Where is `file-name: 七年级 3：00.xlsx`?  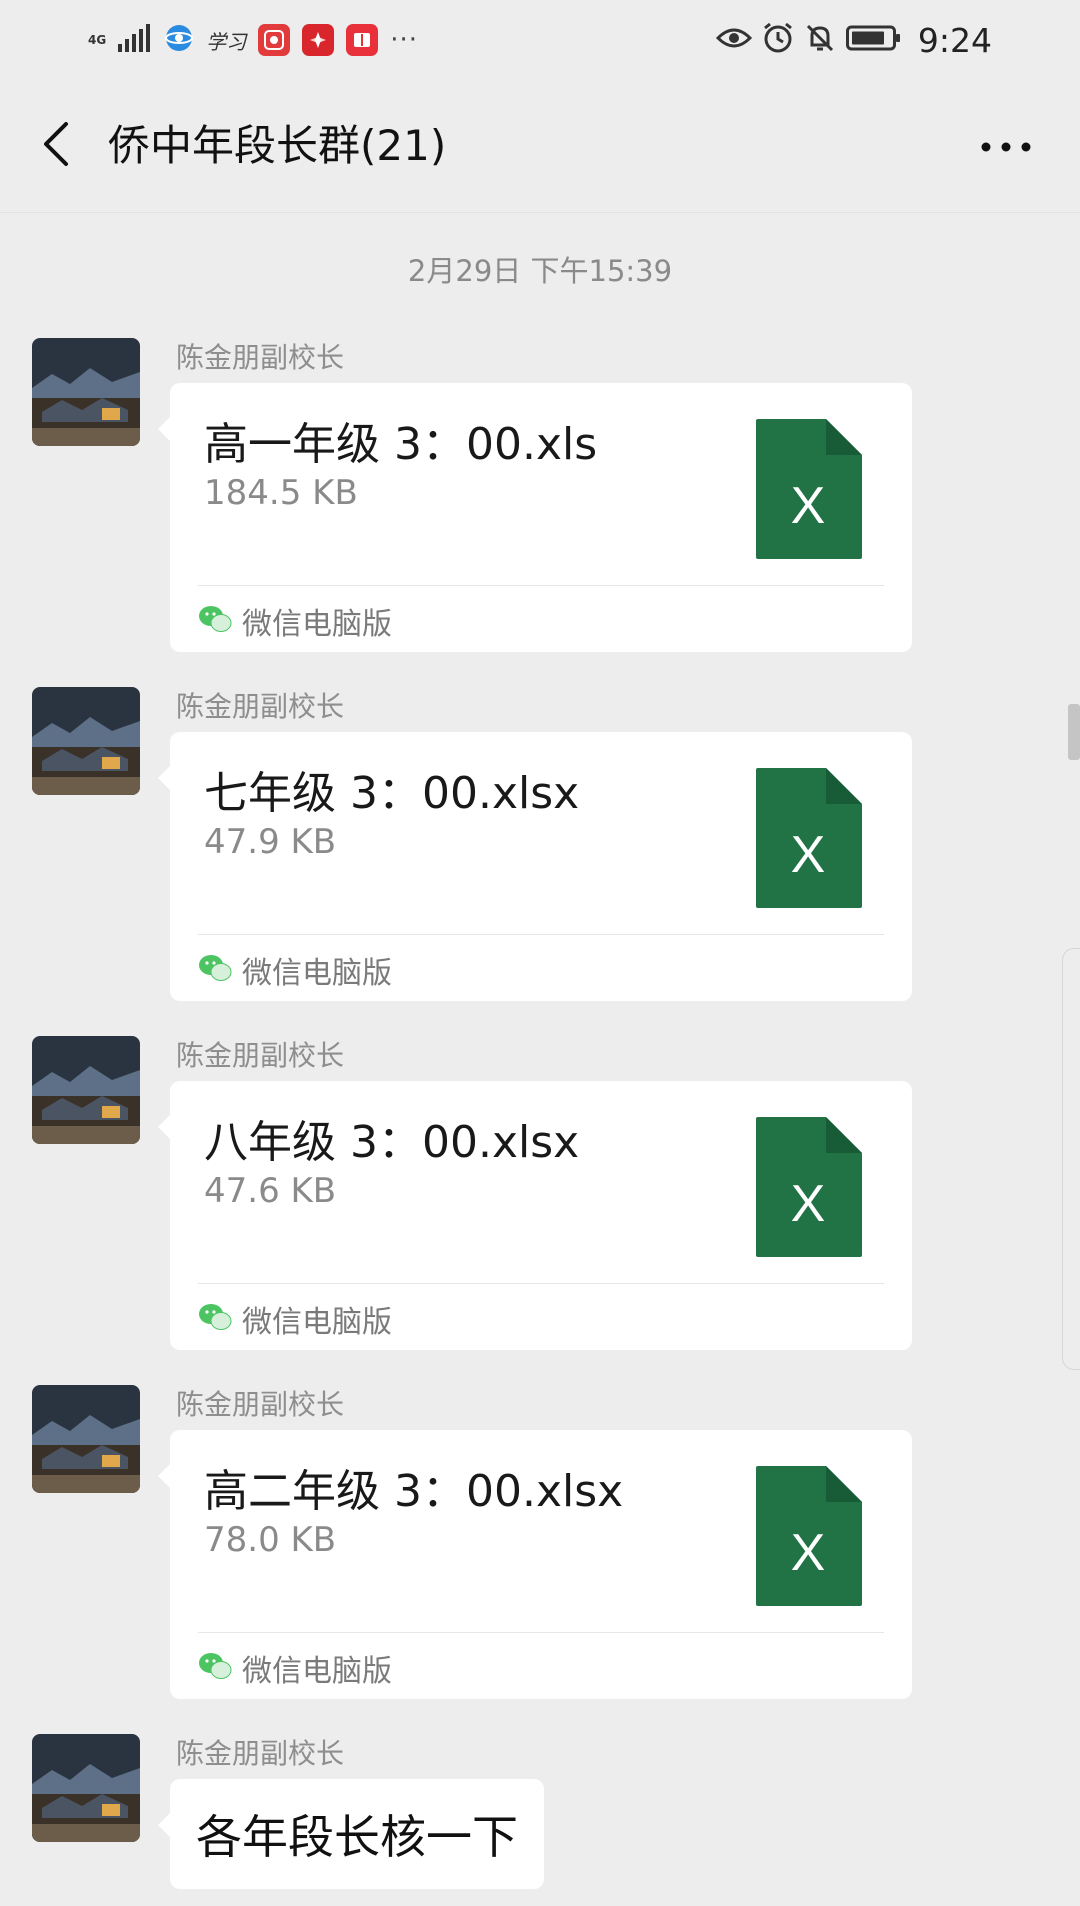
file-name: 七年级 3：00.xlsx is located at coordinates (392, 793).